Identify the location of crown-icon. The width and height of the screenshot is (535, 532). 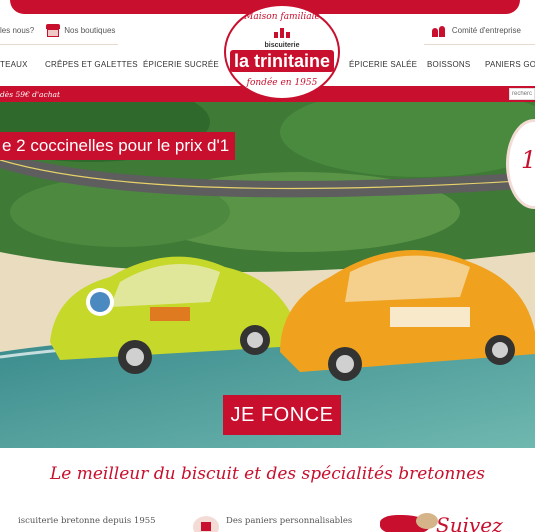
(282, 33).